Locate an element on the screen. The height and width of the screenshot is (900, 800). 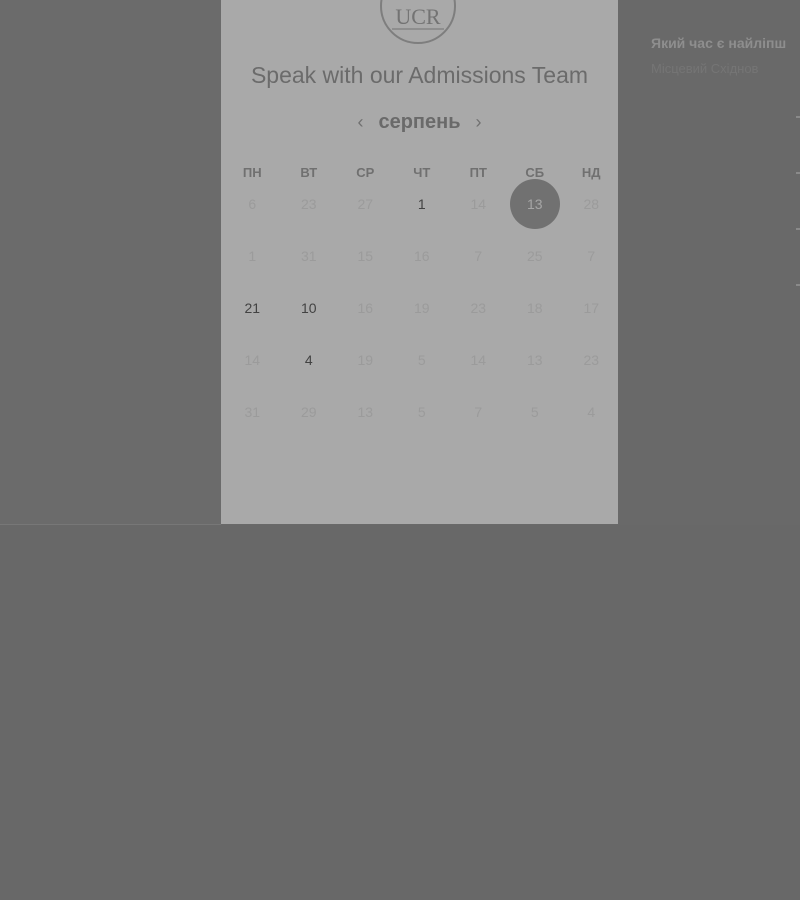
day-number: 18 is located at coordinates (534, 308).